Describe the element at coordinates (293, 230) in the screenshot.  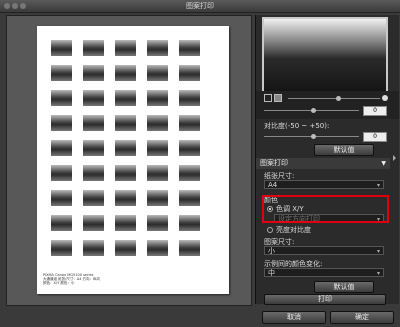
I see `brightness-option-label: 亮度对比度` at that location.